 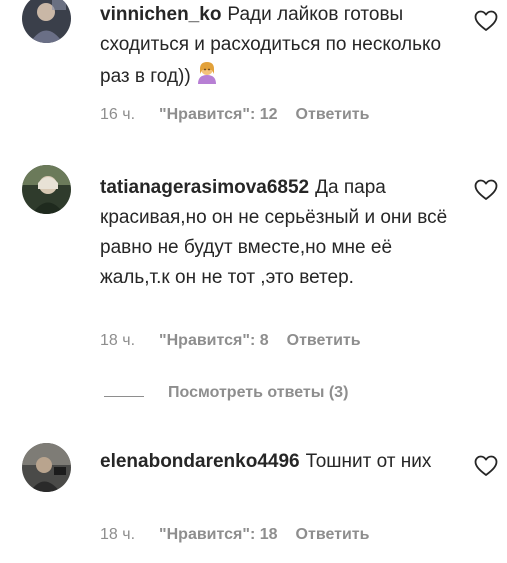 What do you see at coordinates (218, 535) in the screenshot?
I see `comment-likes: "Нравится": 18` at bounding box center [218, 535].